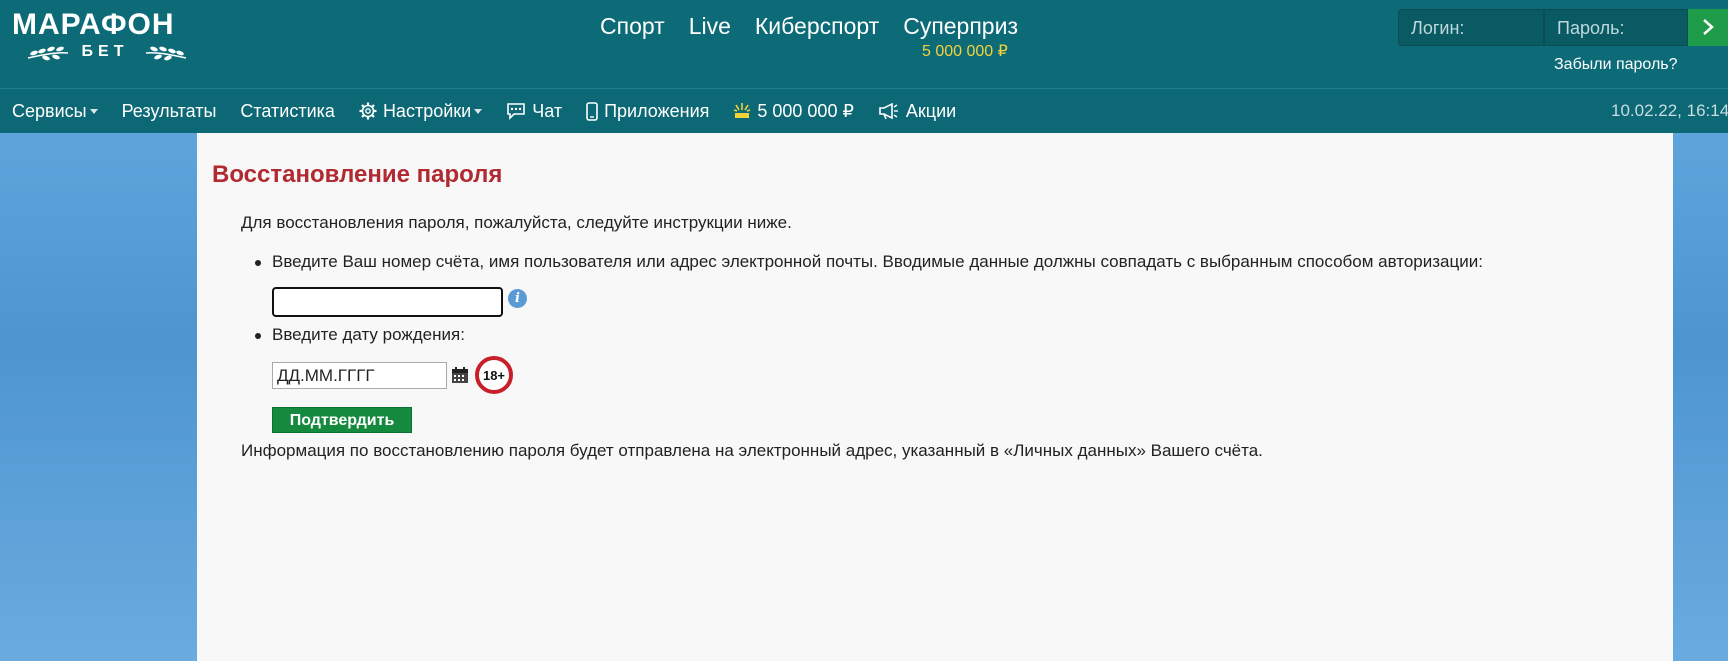 The height and width of the screenshot is (661, 1728). Describe the element at coordinates (1616, 65) in the screenshot. I see `forgot-password-link: Забыли пароль?` at that location.